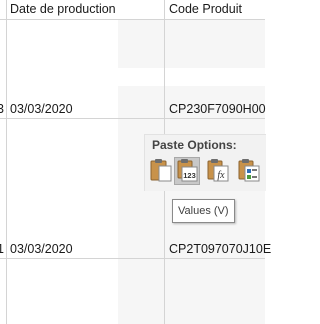 This screenshot has width=320, height=324. I want to click on row-edge-cell: 1, so click(2, 249).